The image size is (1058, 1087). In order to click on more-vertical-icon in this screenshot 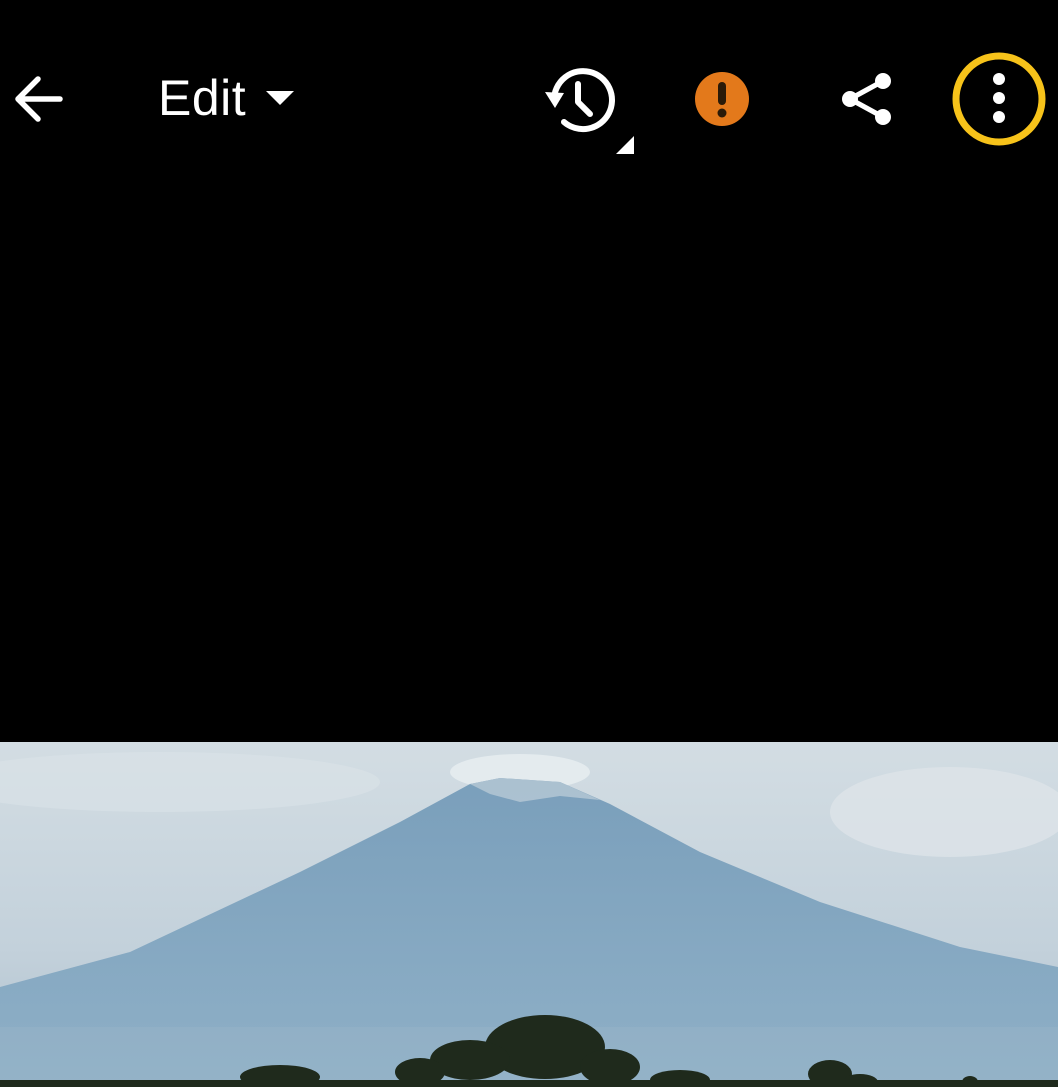, I will do `click(999, 99)`.